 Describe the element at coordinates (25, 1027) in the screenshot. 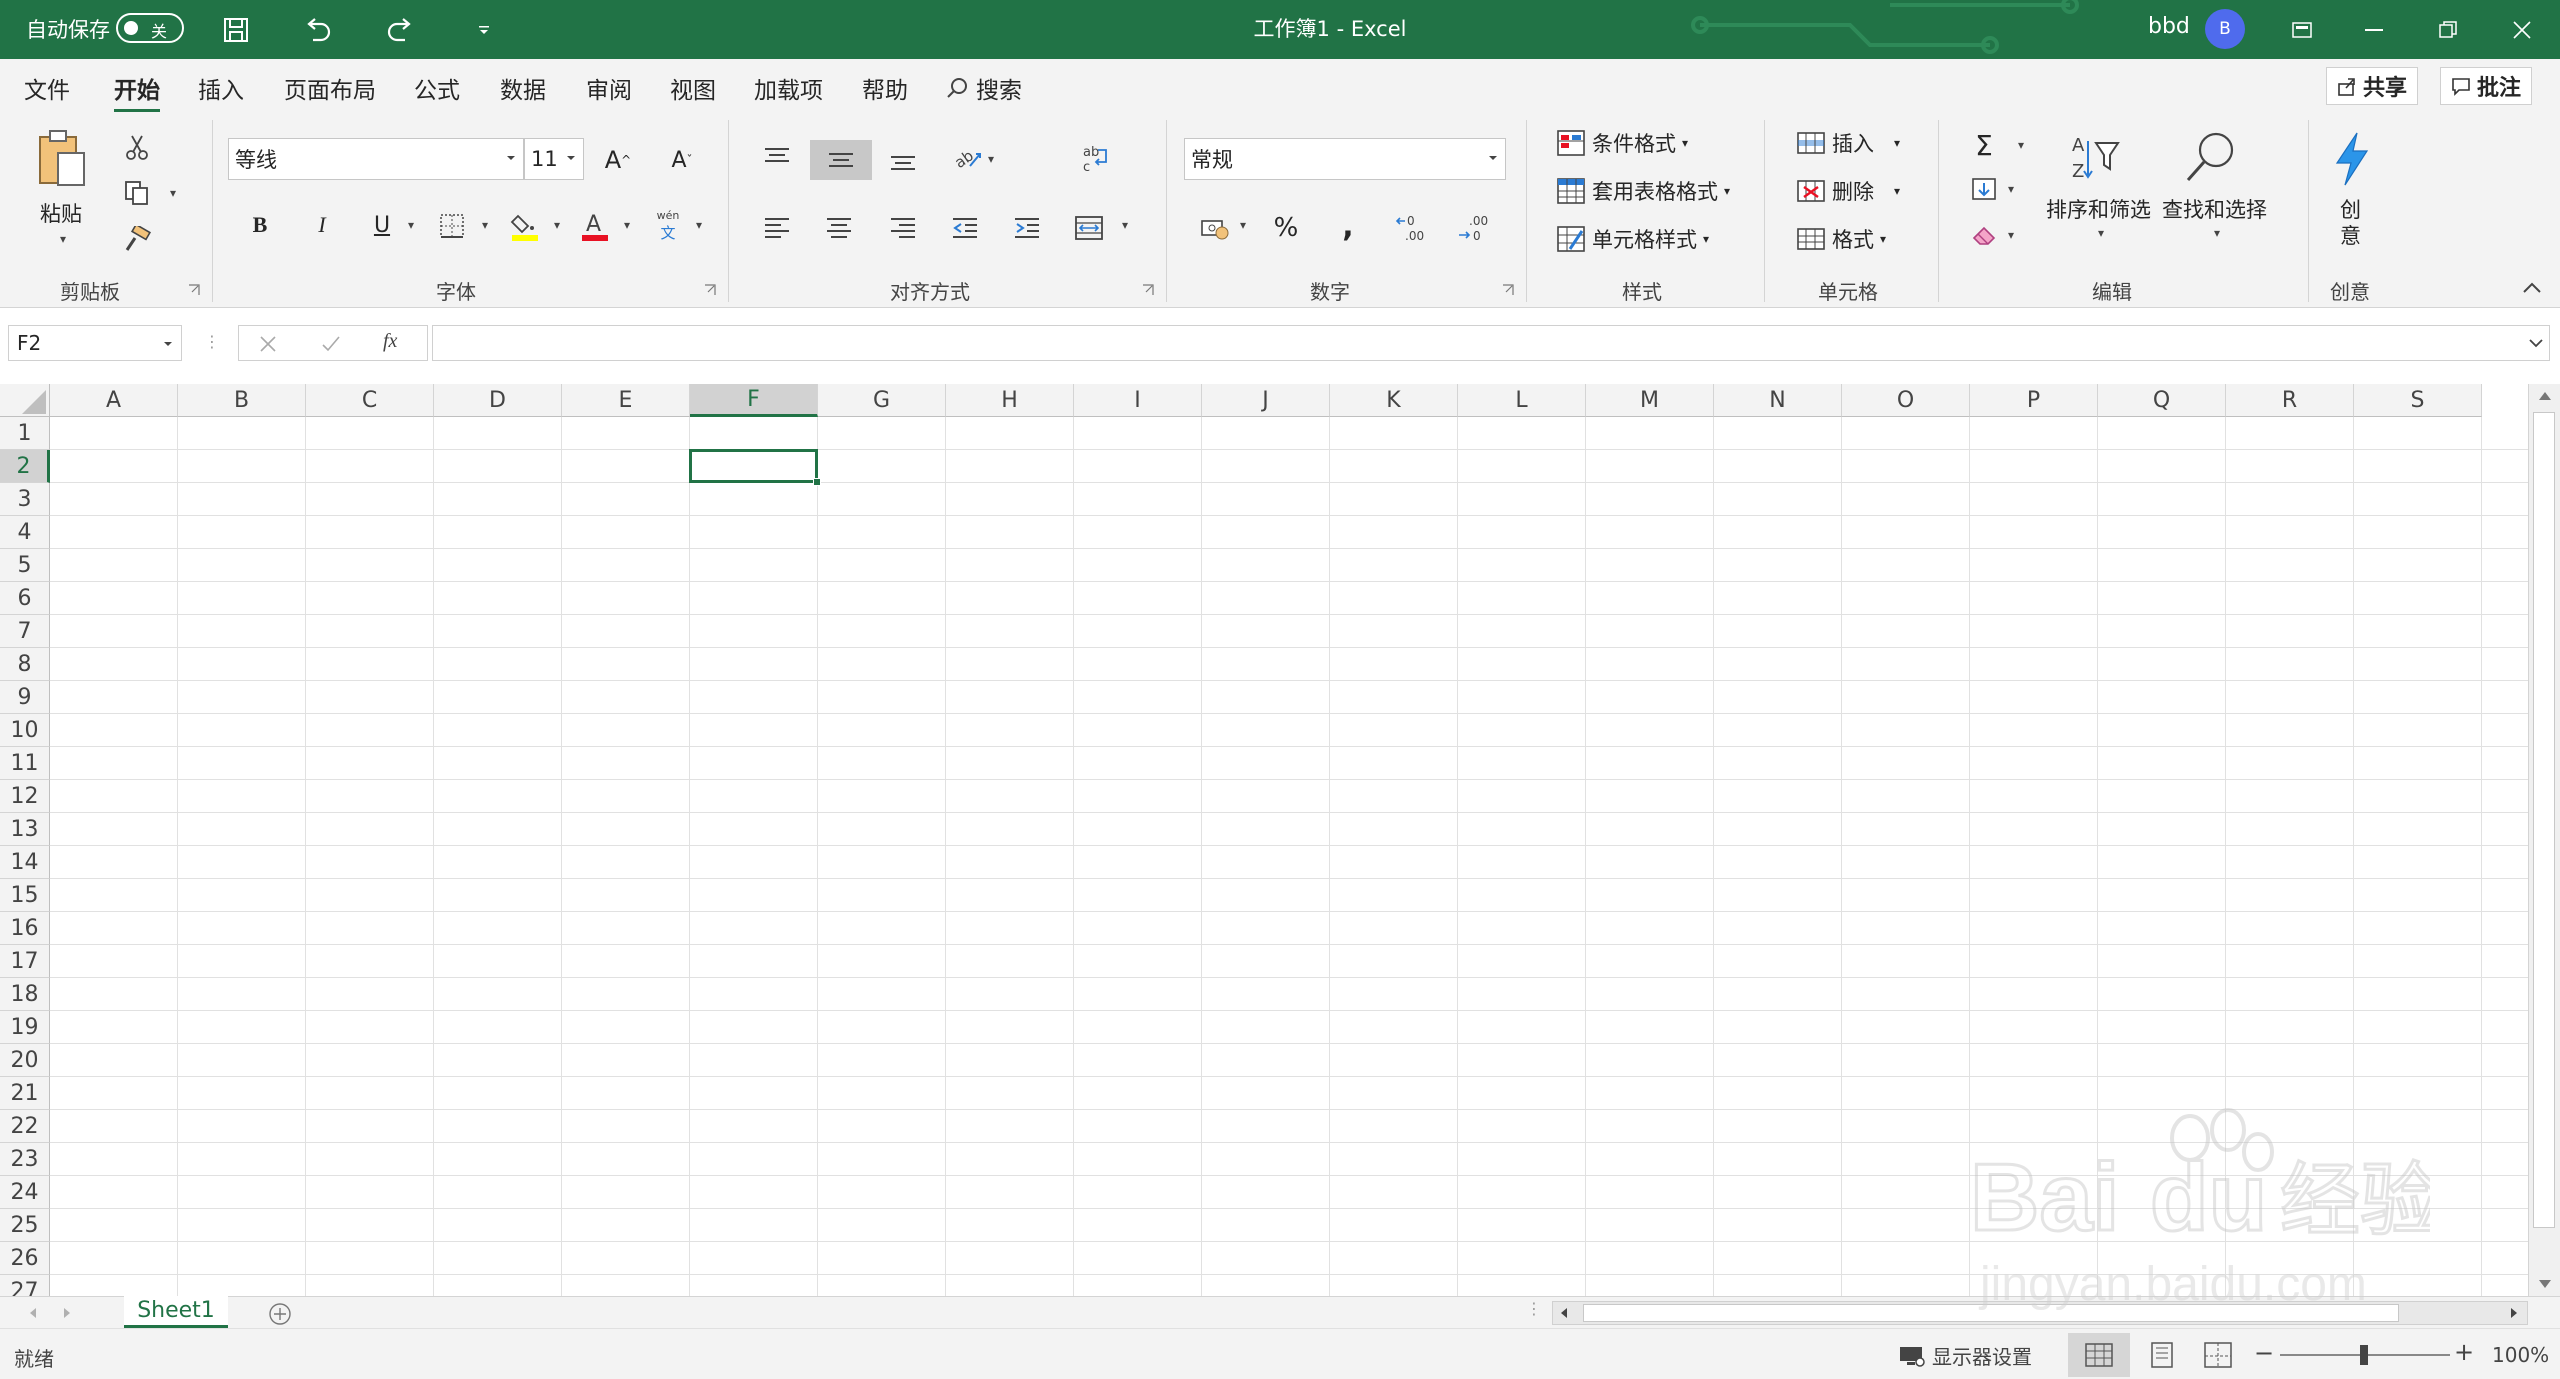

I see `row-header: 19` at that location.